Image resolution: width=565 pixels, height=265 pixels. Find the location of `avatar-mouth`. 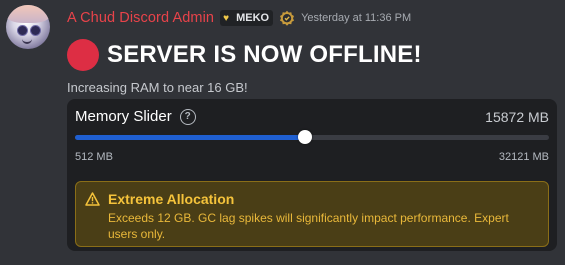

avatar-mouth is located at coordinates (27, 41).